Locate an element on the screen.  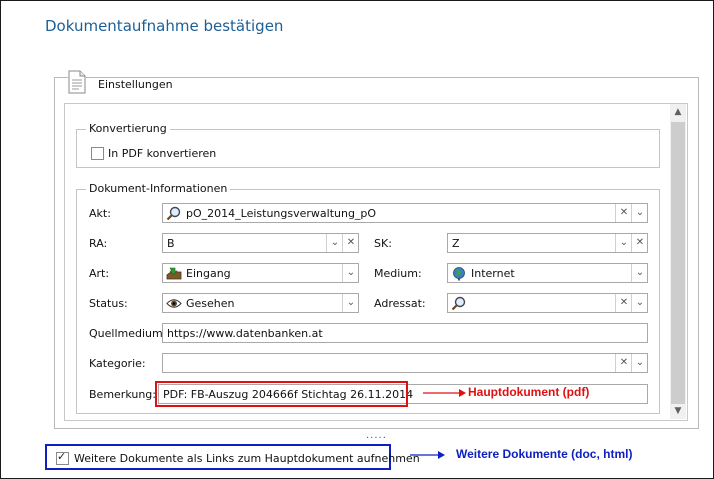
vertical-scrollbar: ▲ ▼ is located at coordinates (678, 261).